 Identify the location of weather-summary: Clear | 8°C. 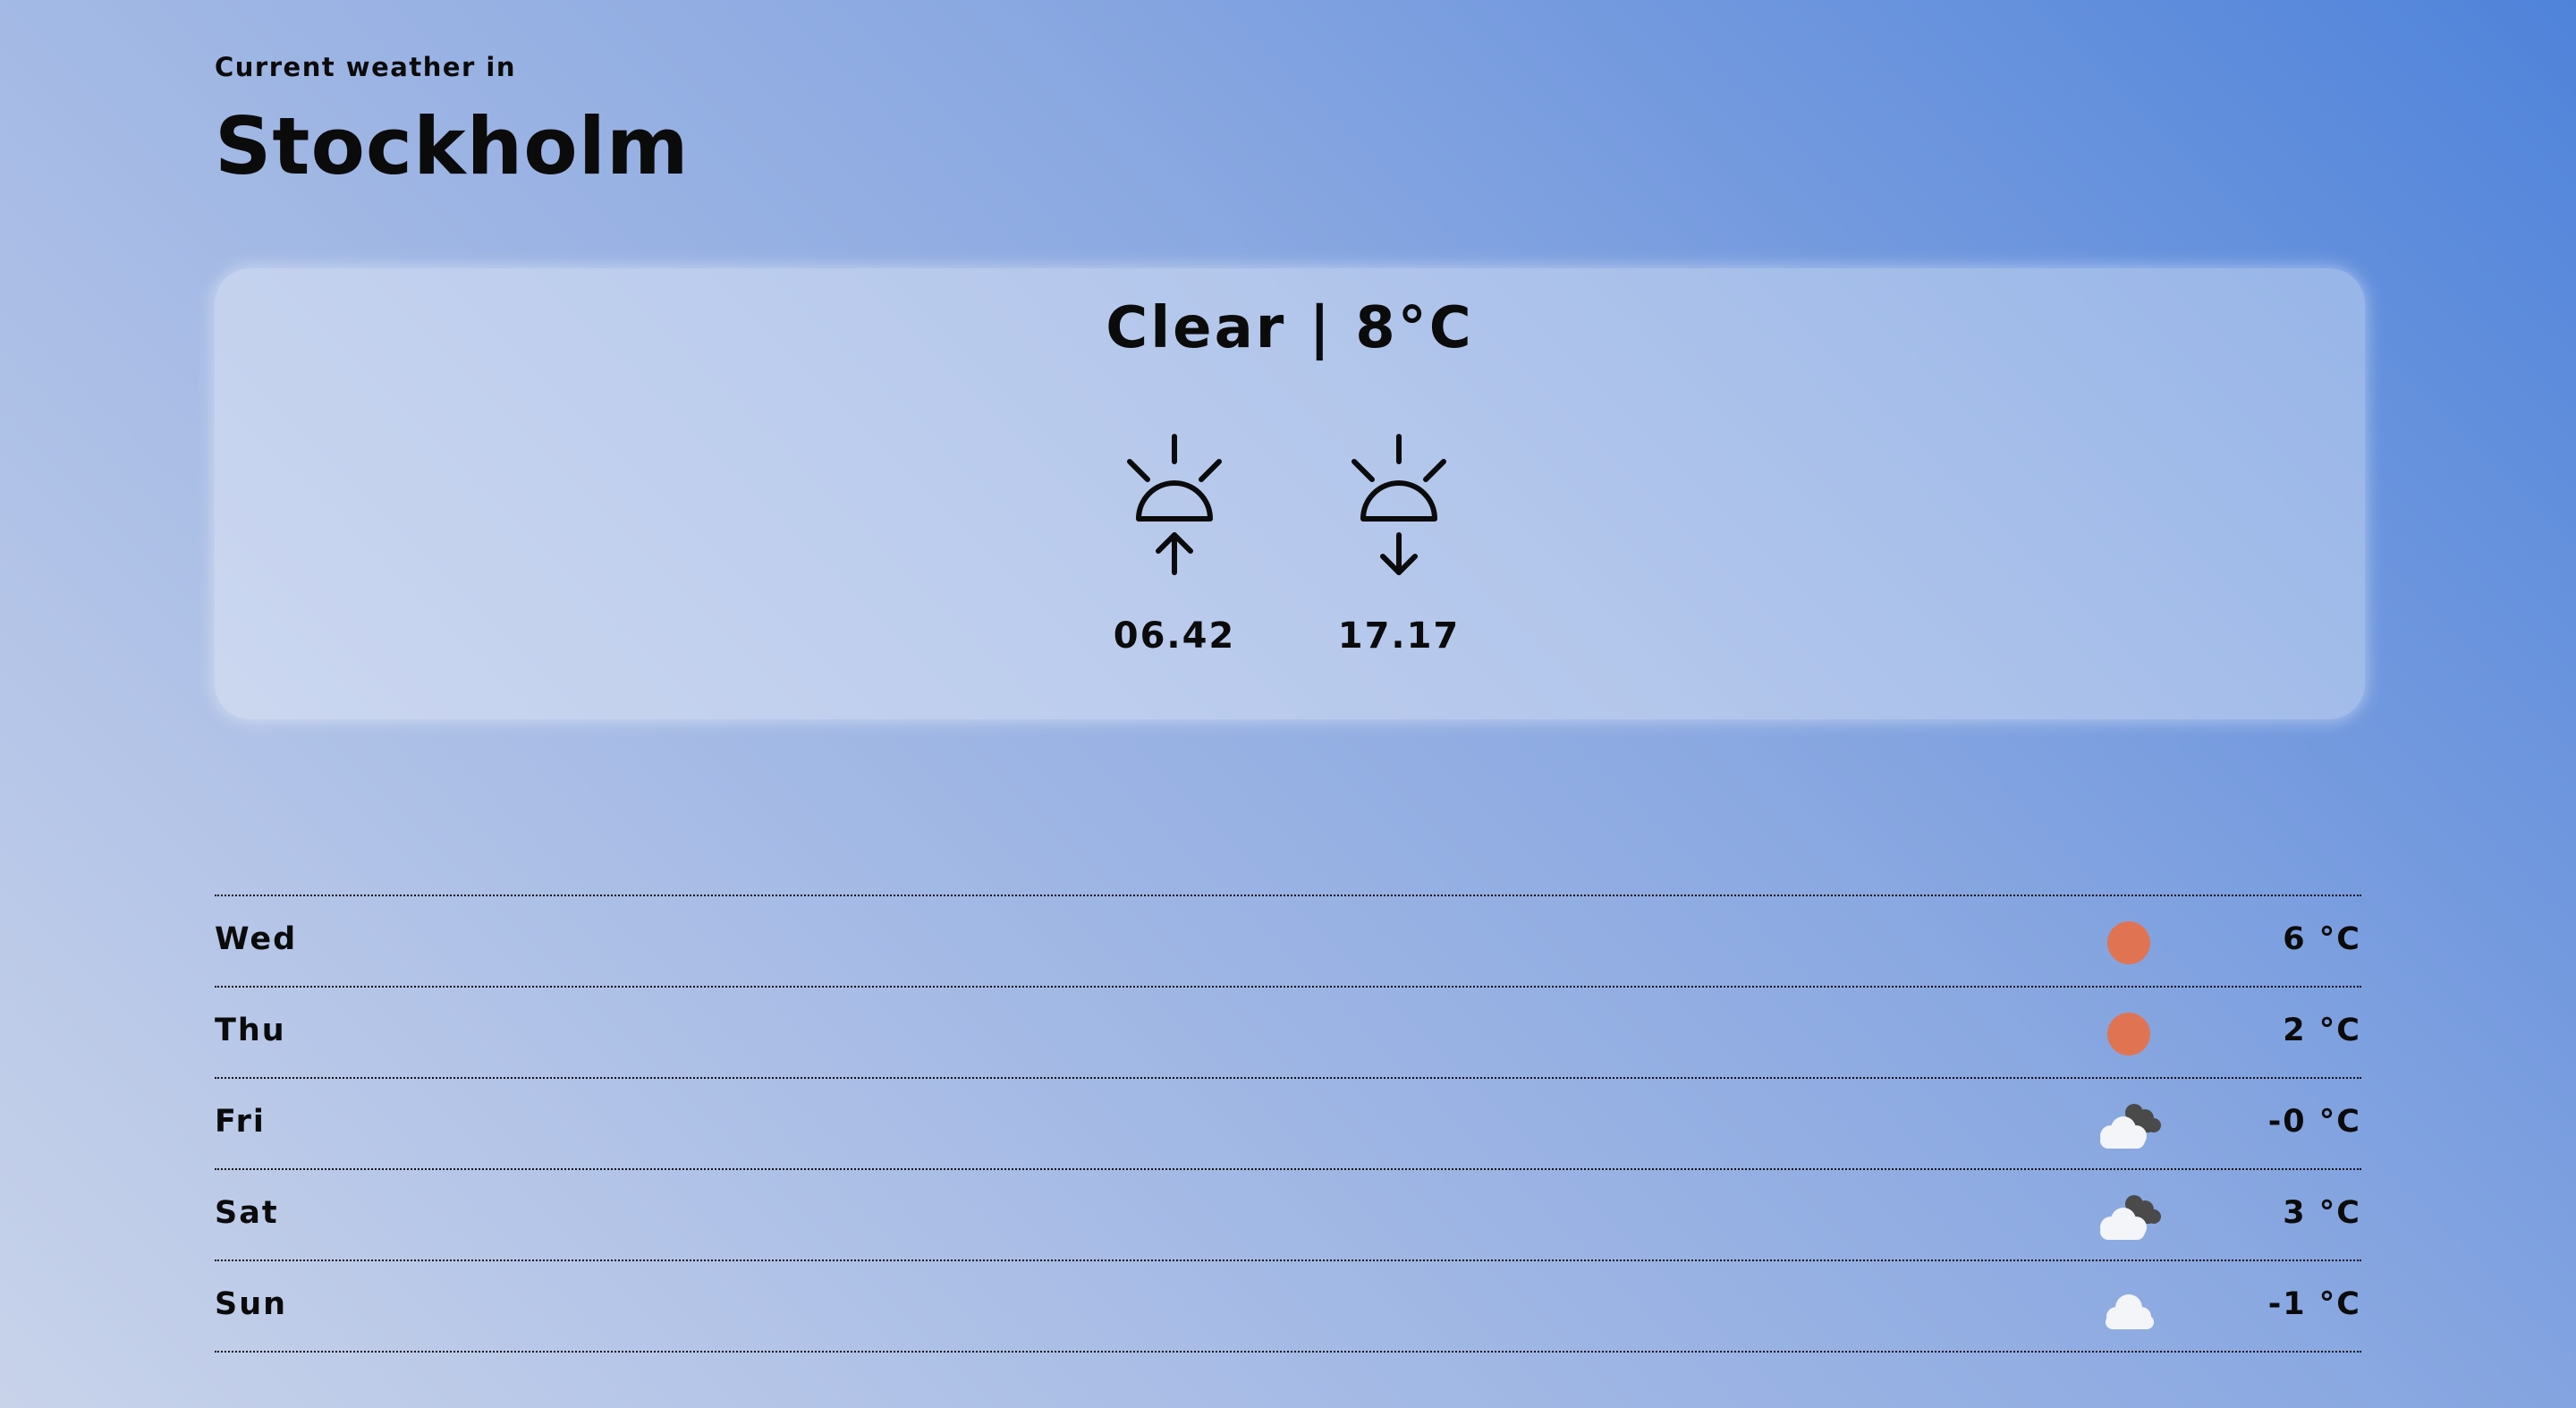
(1290, 328).